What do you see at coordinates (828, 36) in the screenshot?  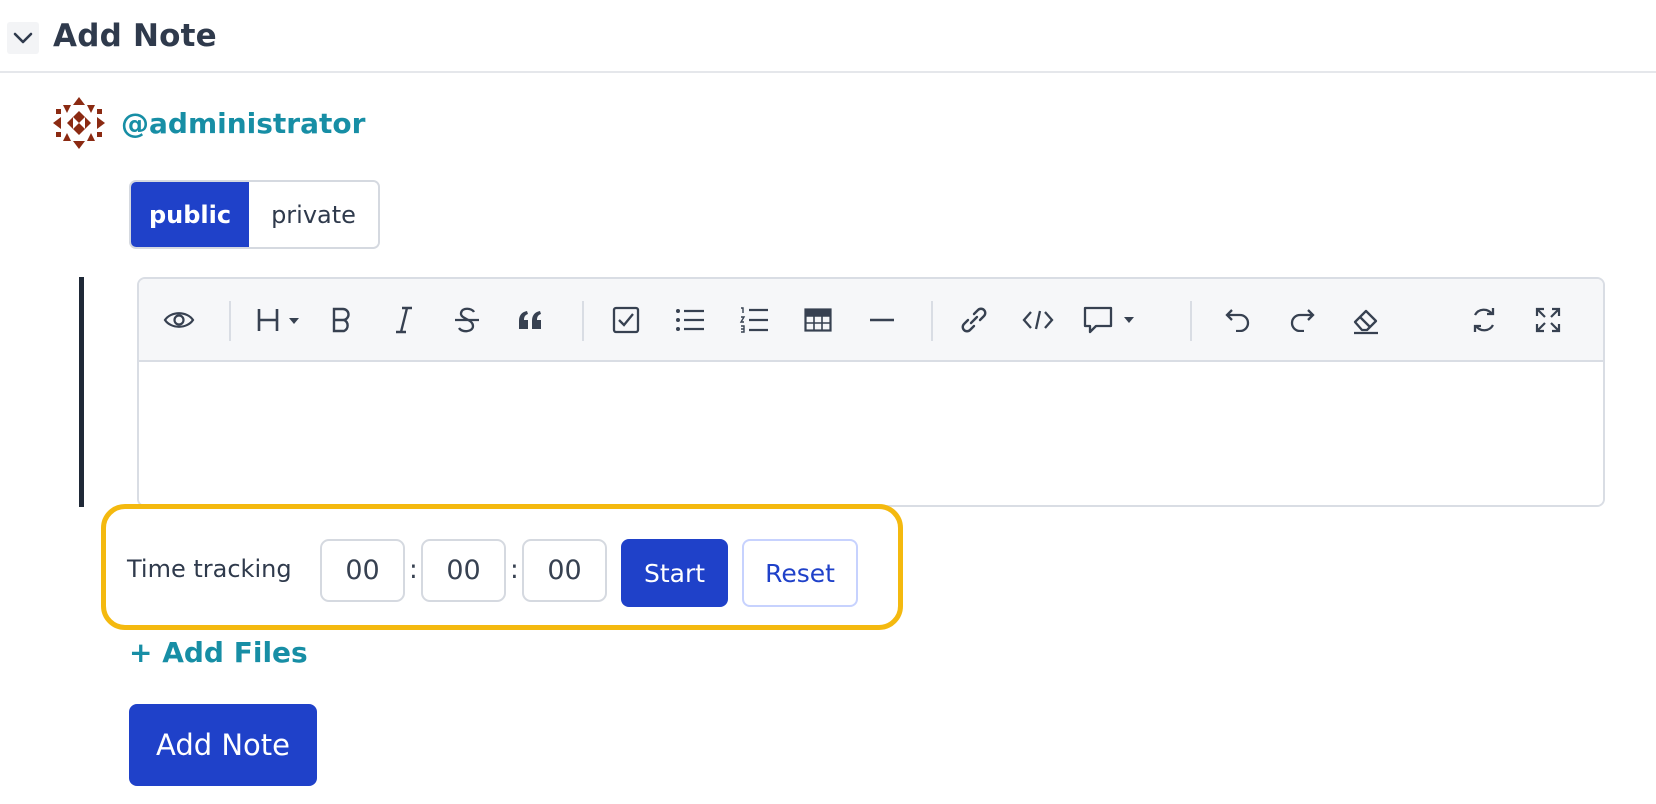 I see `section-header: Add Note` at bounding box center [828, 36].